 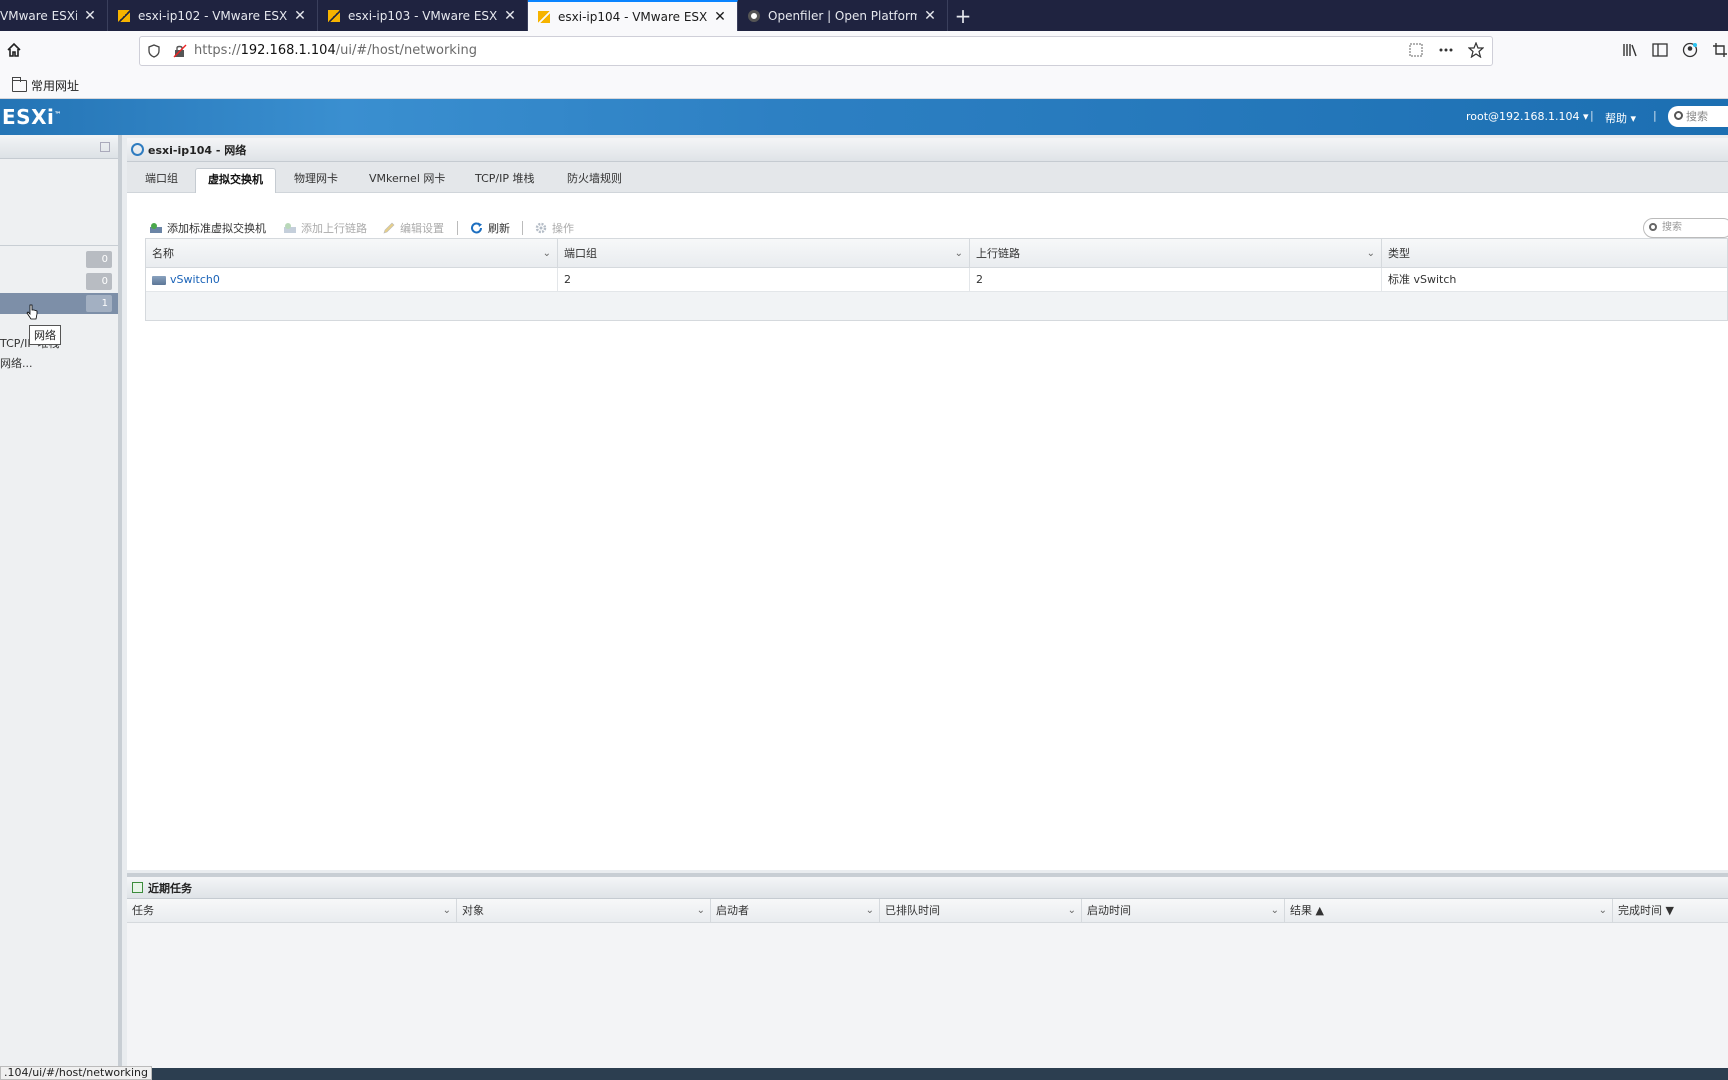 What do you see at coordinates (936, 1074) in the screenshot?
I see `bottom-strip` at bounding box center [936, 1074].